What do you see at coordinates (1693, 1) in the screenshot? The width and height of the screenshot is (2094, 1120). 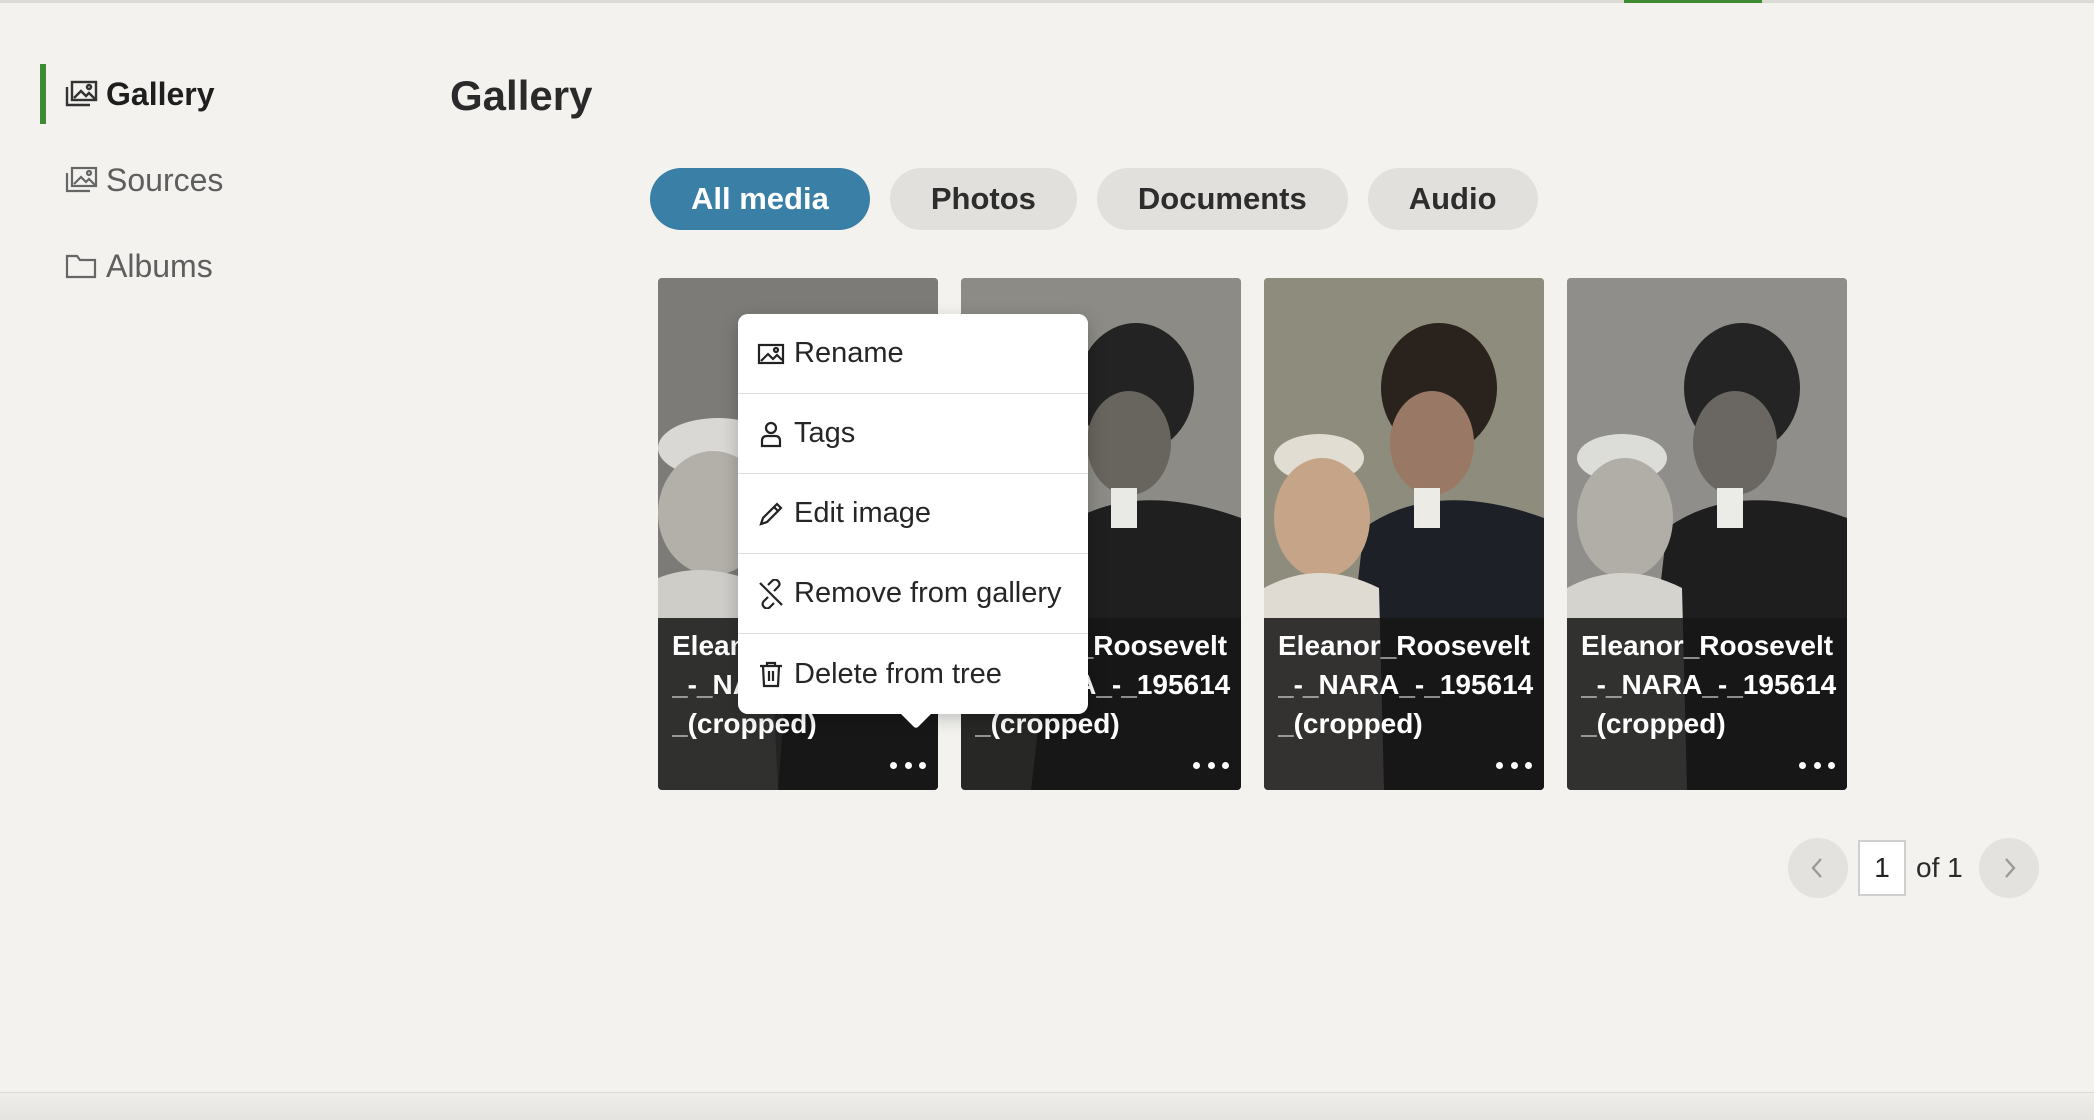 I see `top-active-indicator` at bounding box center [1693, 1].